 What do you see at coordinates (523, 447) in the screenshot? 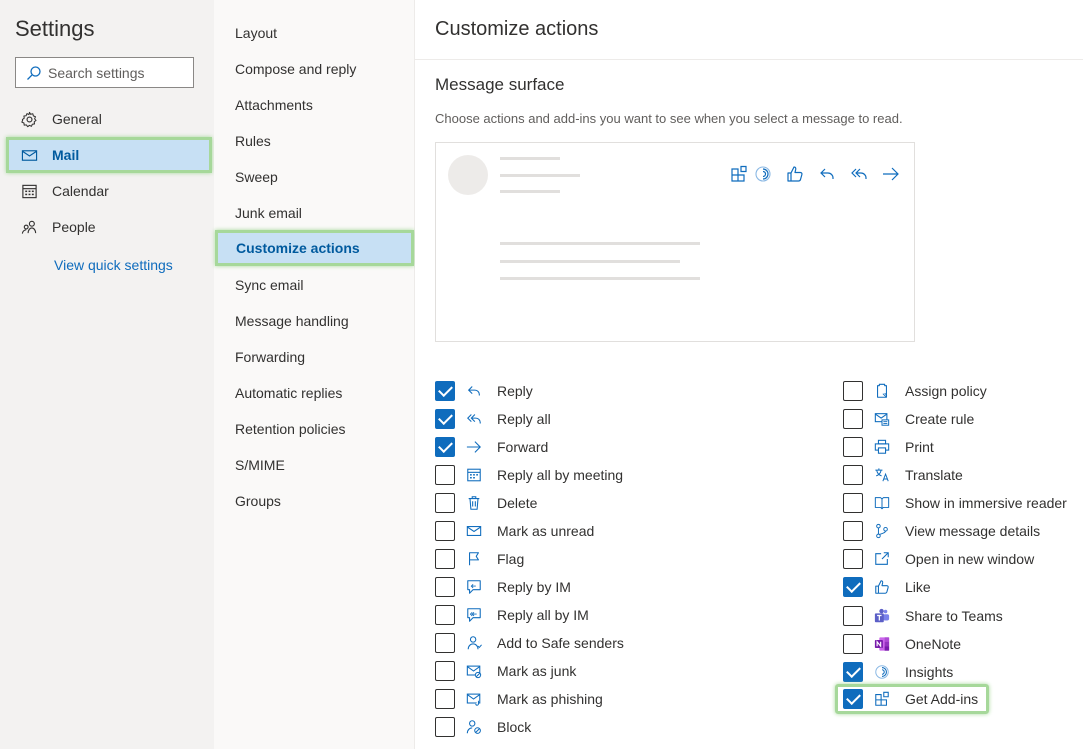
I see `option-label: Forward` at bounding box center [523, 447].